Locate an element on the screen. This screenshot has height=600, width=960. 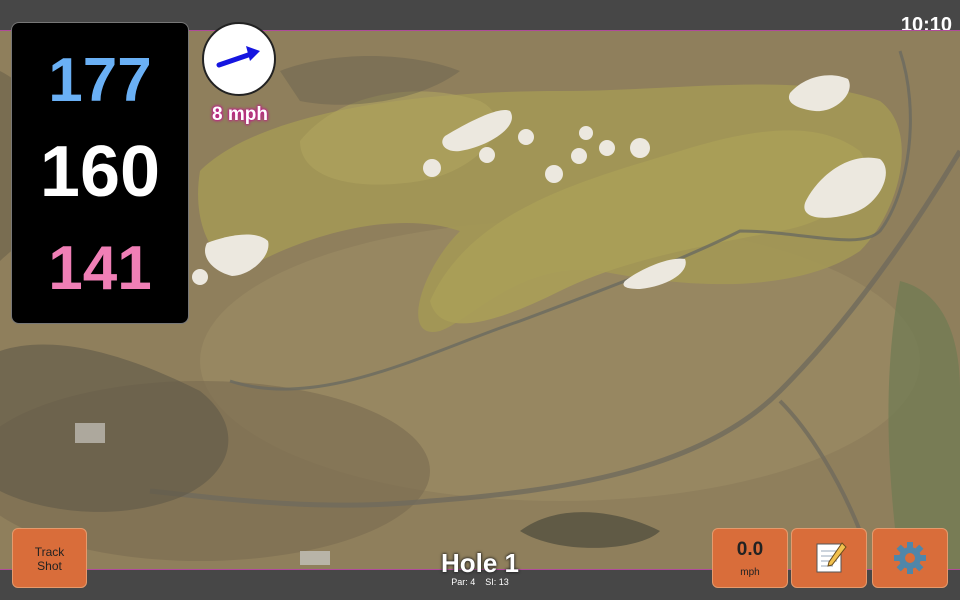
wind-speed: 8 mph is located at coordinates (240, 114).